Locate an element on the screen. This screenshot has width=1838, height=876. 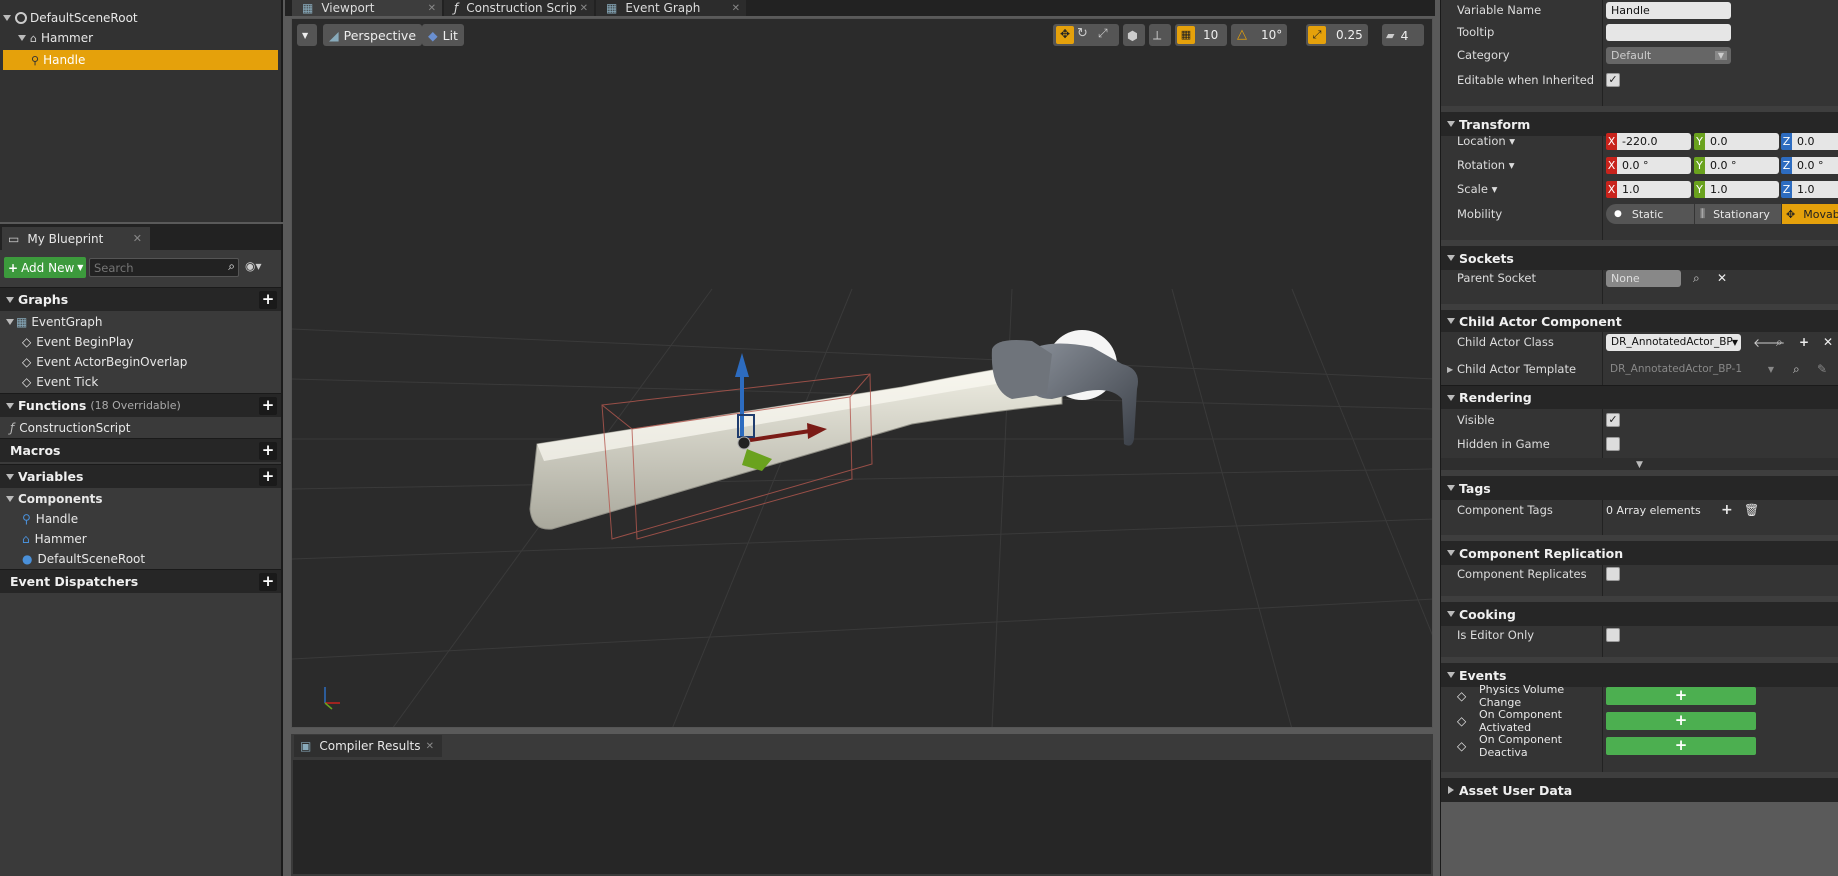
graphs-section: Graphs + is located at coordinates (140, 299).